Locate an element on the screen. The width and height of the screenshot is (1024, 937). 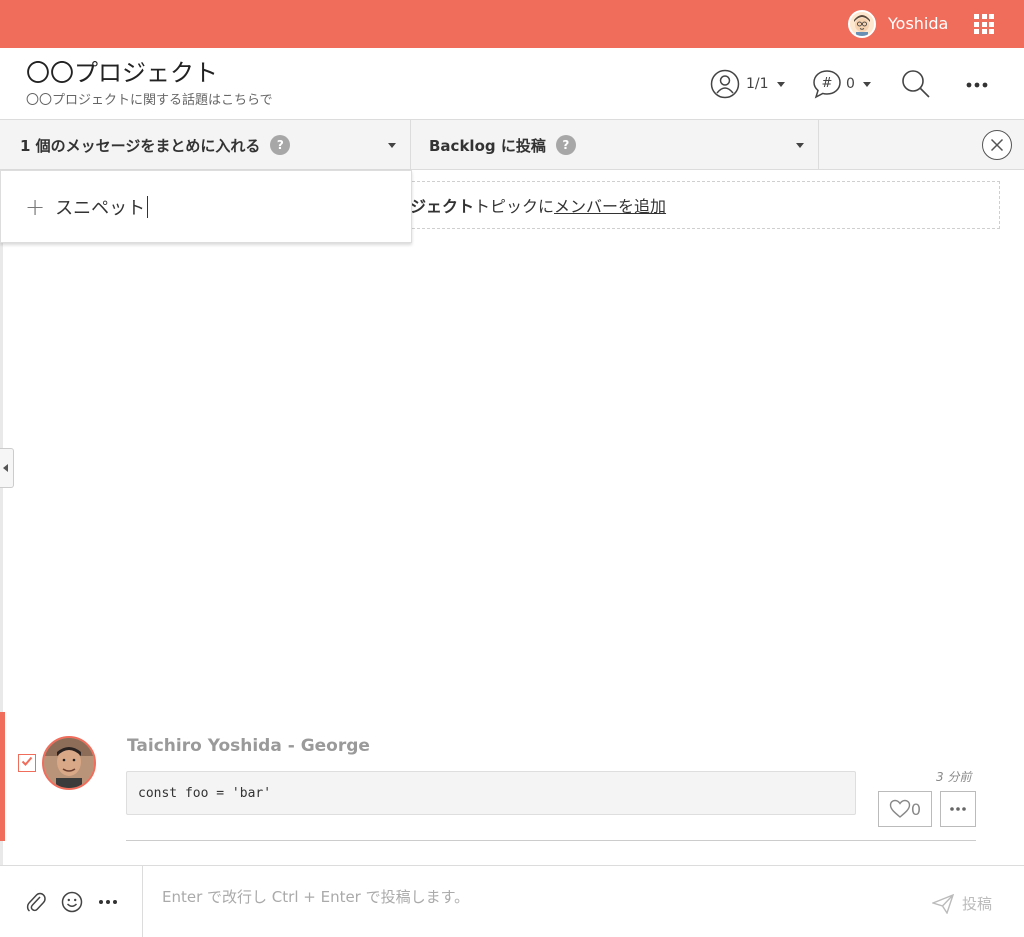
topics-count: 0 is located at coordinates (850, 84).